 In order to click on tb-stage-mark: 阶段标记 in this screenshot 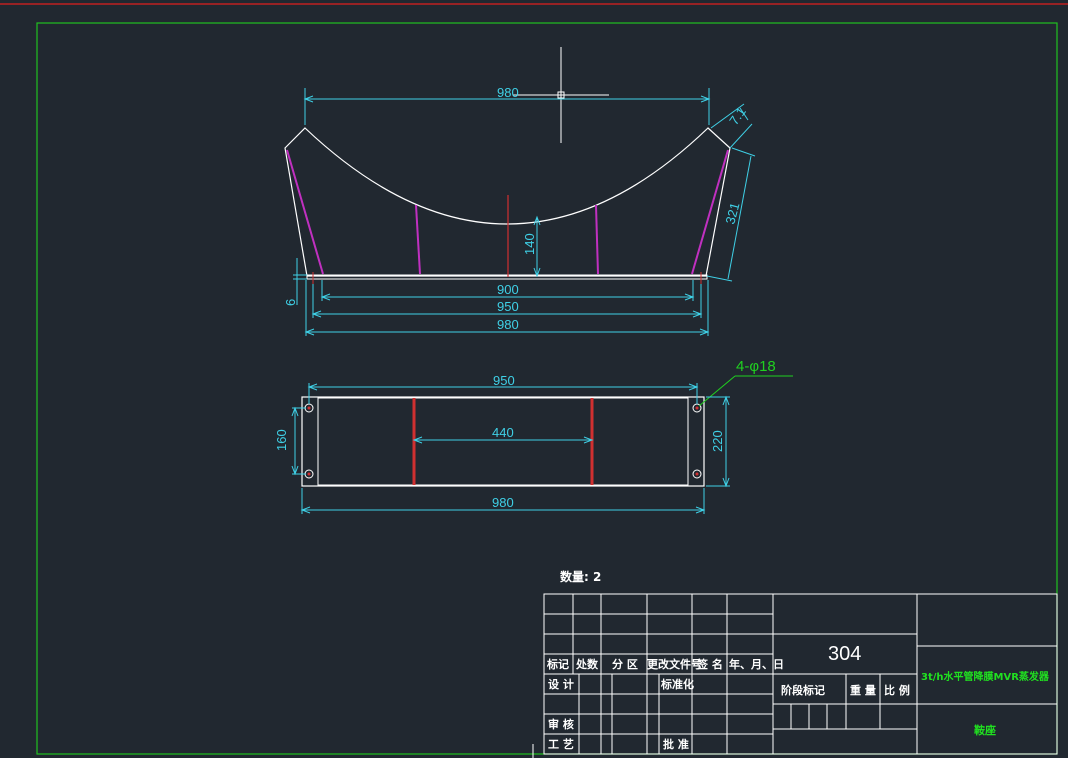, I will do `click(803, 690)`.